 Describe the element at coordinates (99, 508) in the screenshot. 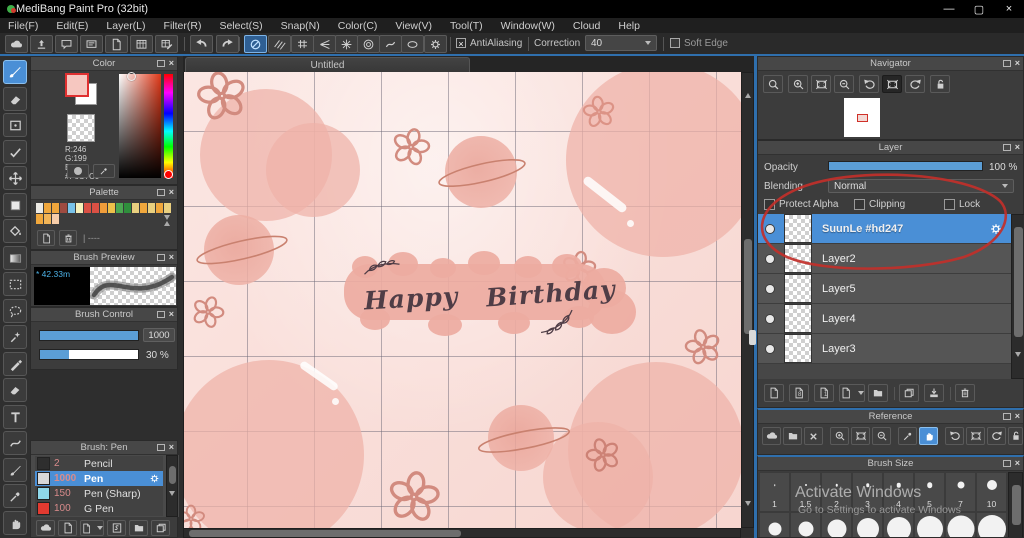

I see `brush-row-g-pen: 100 G Pen` at that location.